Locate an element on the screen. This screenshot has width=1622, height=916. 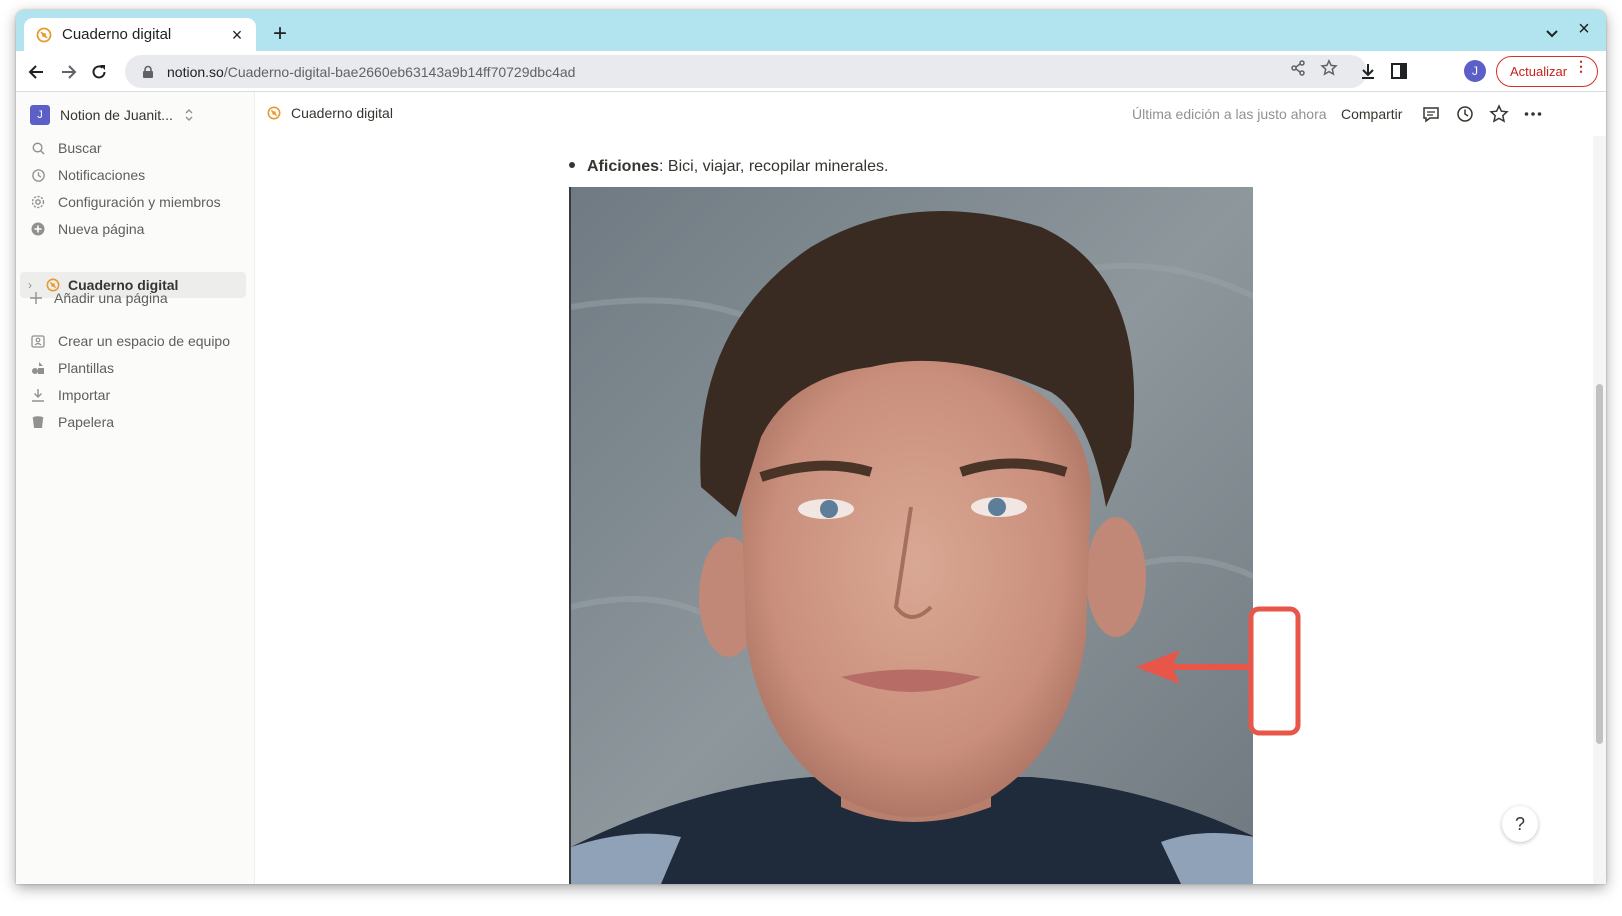
search-icon is located at coordinates (38, 148).